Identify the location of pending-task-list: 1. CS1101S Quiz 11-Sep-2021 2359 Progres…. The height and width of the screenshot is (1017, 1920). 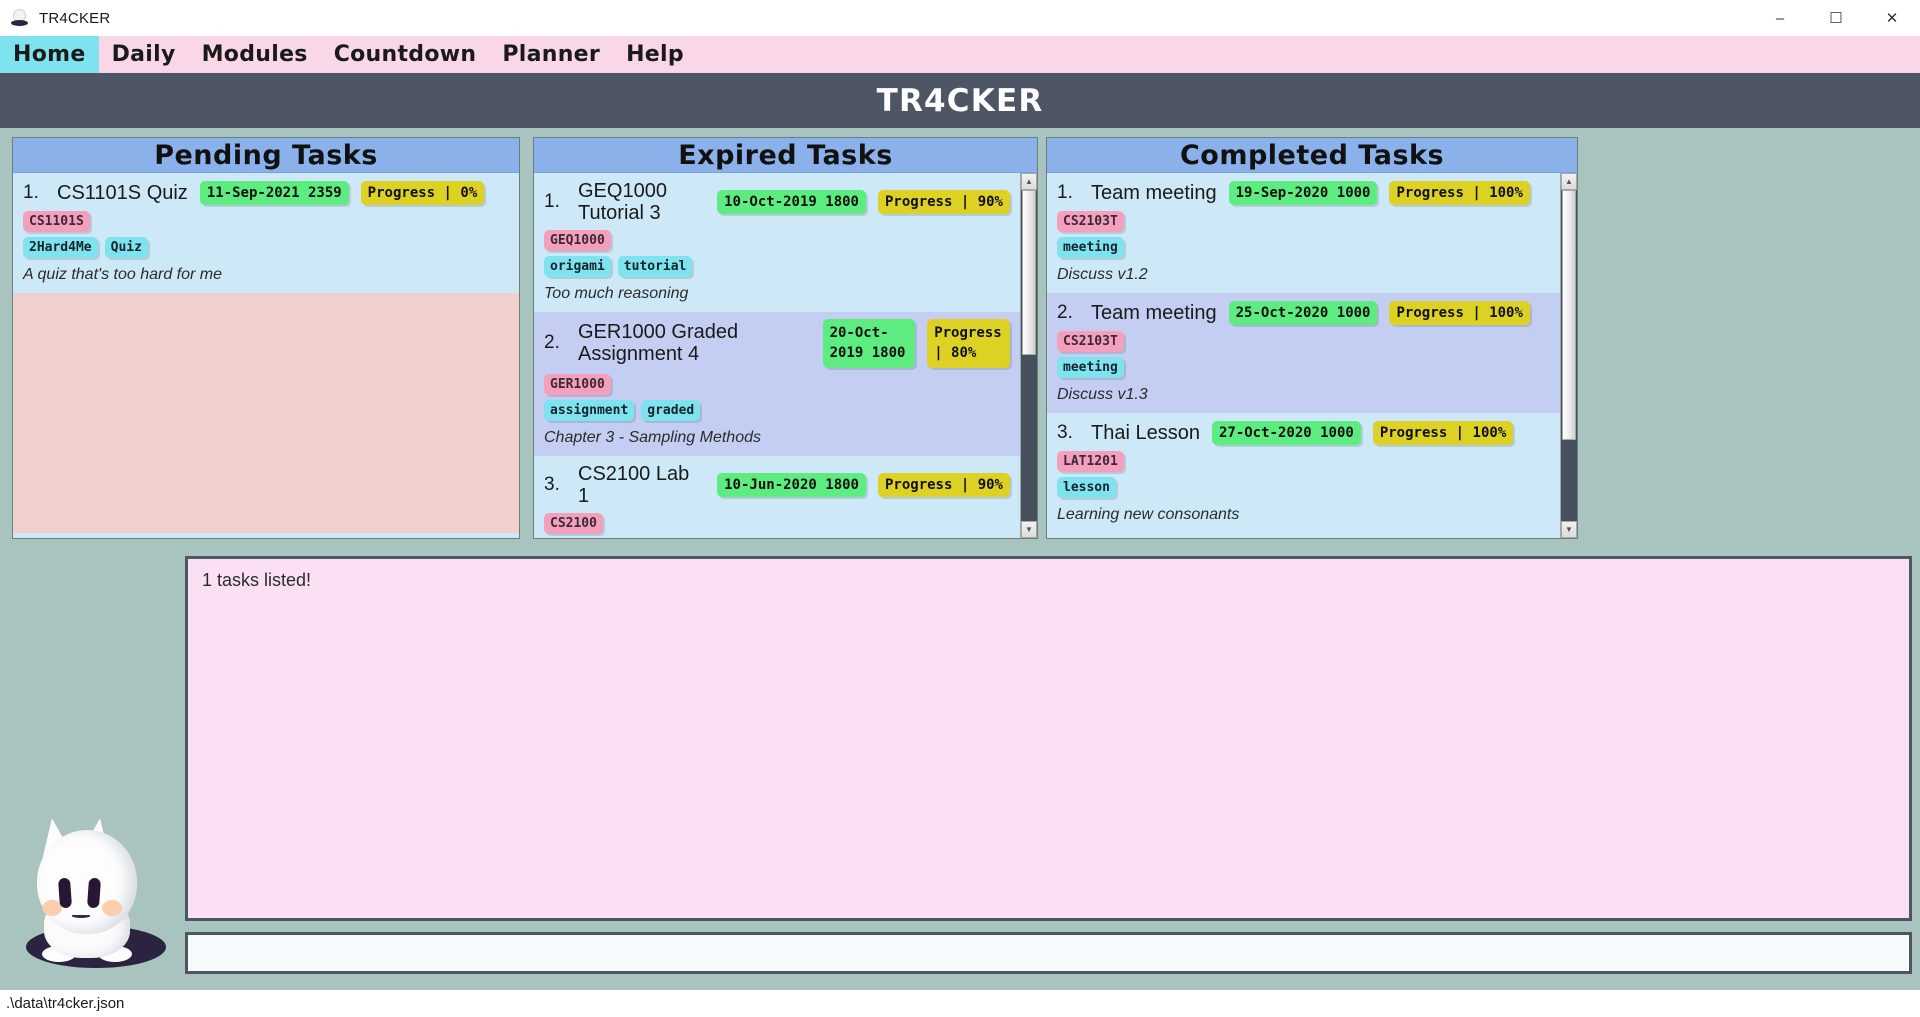
(266, 355).